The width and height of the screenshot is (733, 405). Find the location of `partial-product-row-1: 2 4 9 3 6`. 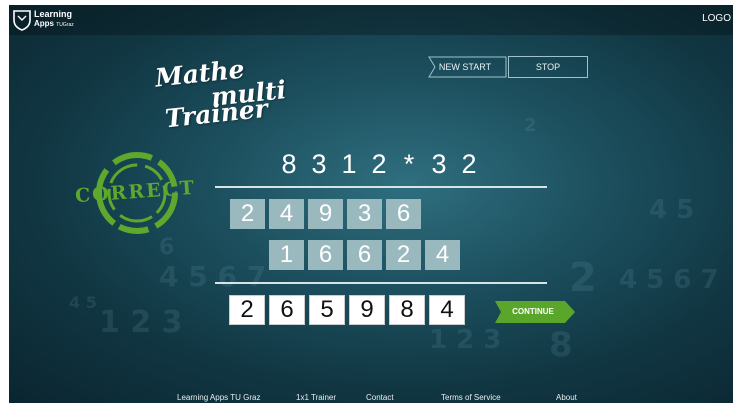

partial-product-row-1: 2 4 9 3 6 is located at coordinates (327, 214).